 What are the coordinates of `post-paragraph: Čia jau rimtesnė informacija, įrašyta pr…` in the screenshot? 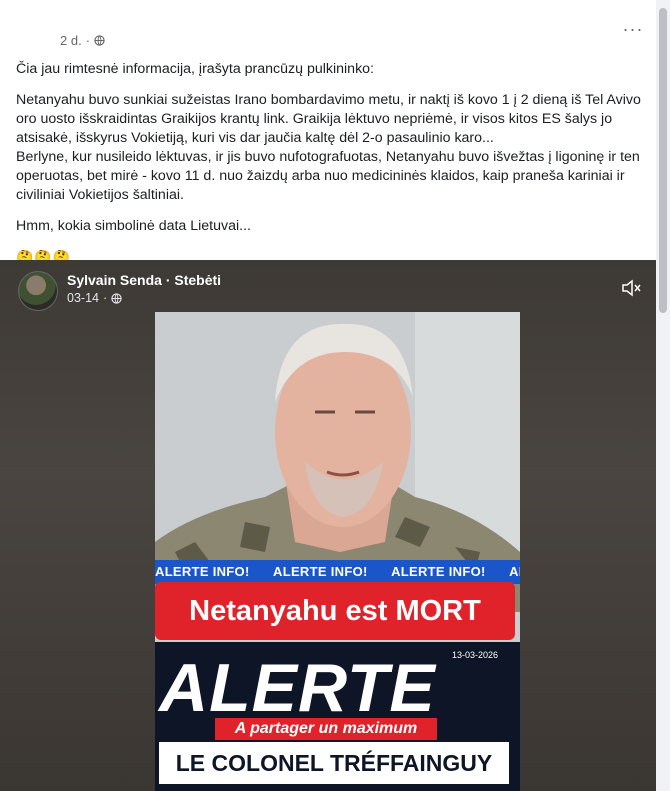 It's located at (195, 69).